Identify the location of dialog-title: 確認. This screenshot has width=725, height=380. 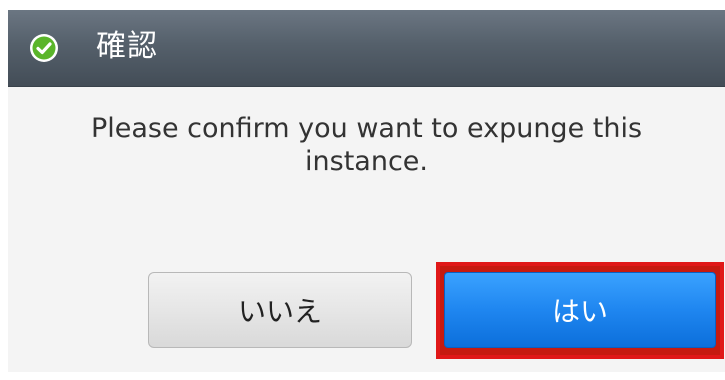
(127, 46).